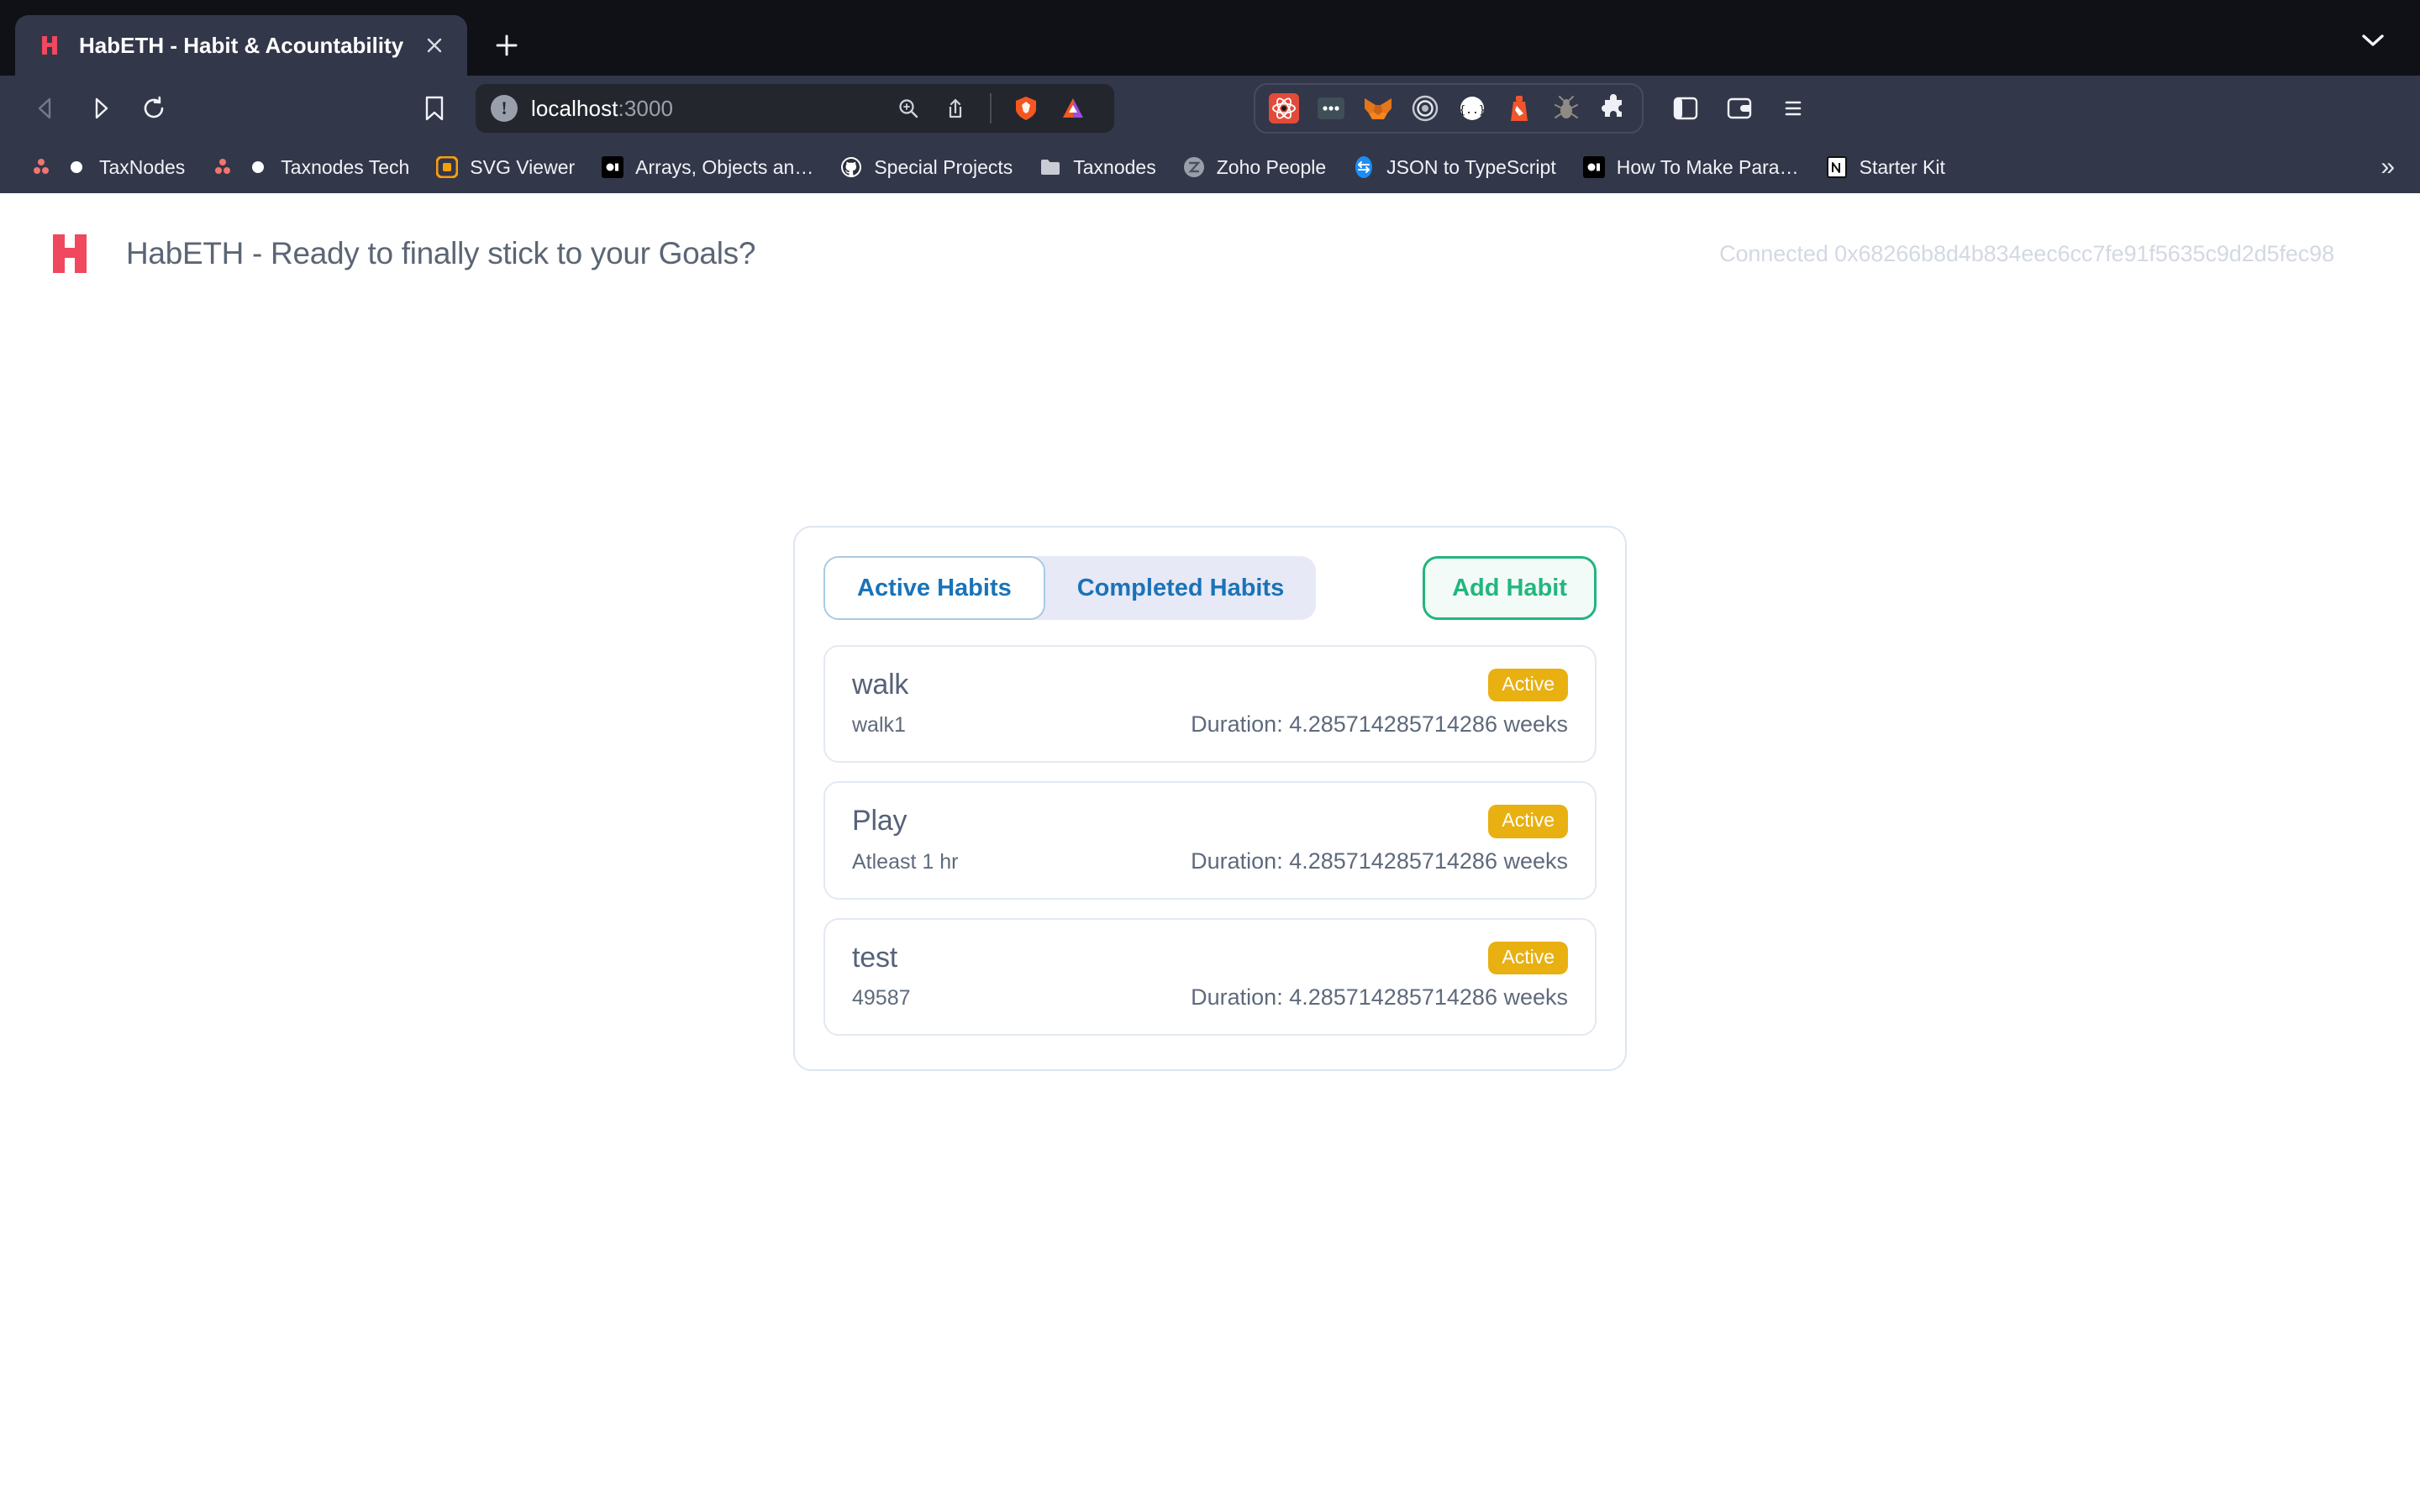  What do you see at coordinates (223, 167) in the screenshot?
I see `taxnodes-tech-icon` at bounding box center [223, 167].